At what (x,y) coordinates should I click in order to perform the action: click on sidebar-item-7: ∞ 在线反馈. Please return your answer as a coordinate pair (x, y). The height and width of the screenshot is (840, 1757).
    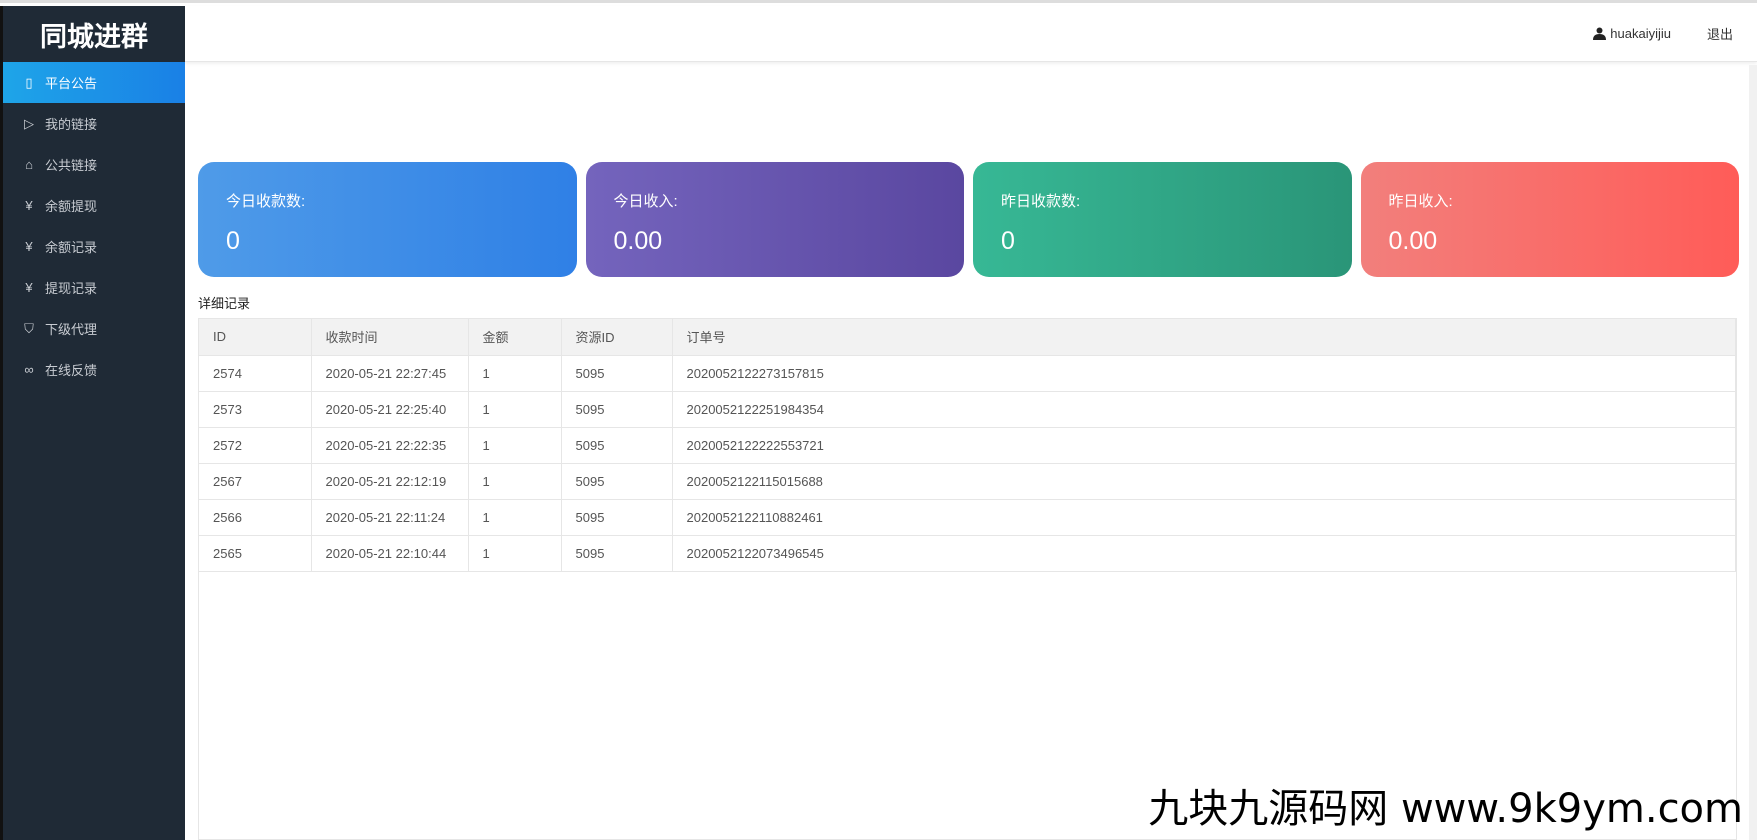
    Looking at the image, I should click on (94, 369).